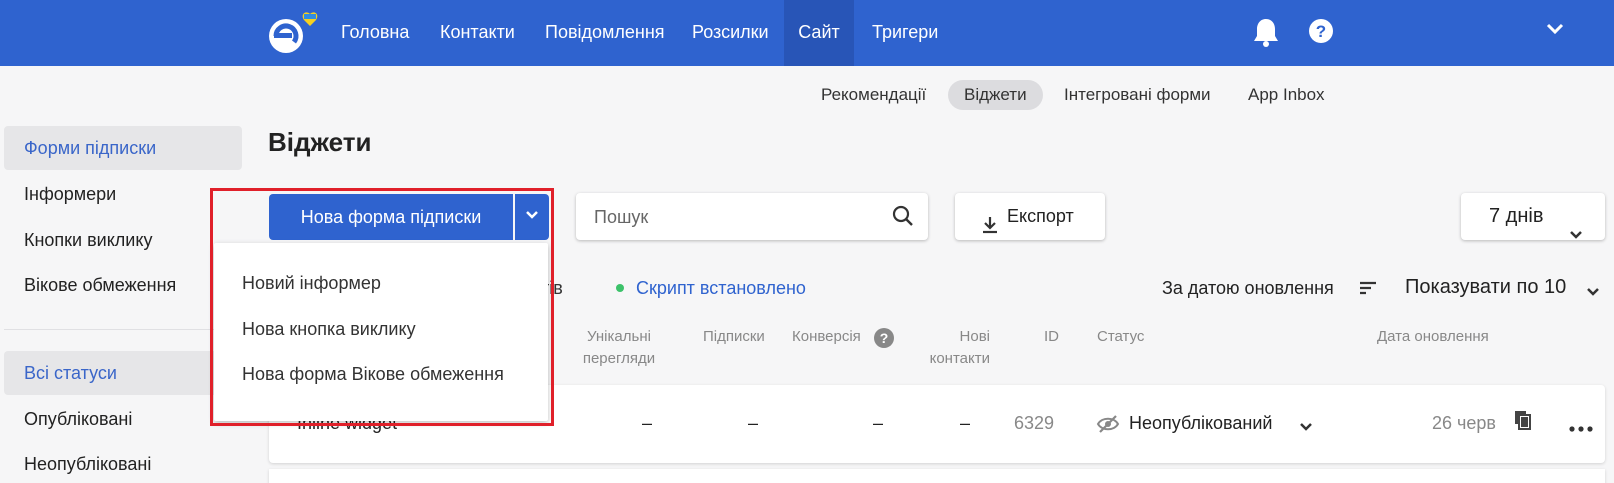 This screenshot has width=1614, height=483. Describe the element at coordinates (1516, 216) in the screenshot. I see `period-label: 7 днів` at that location.